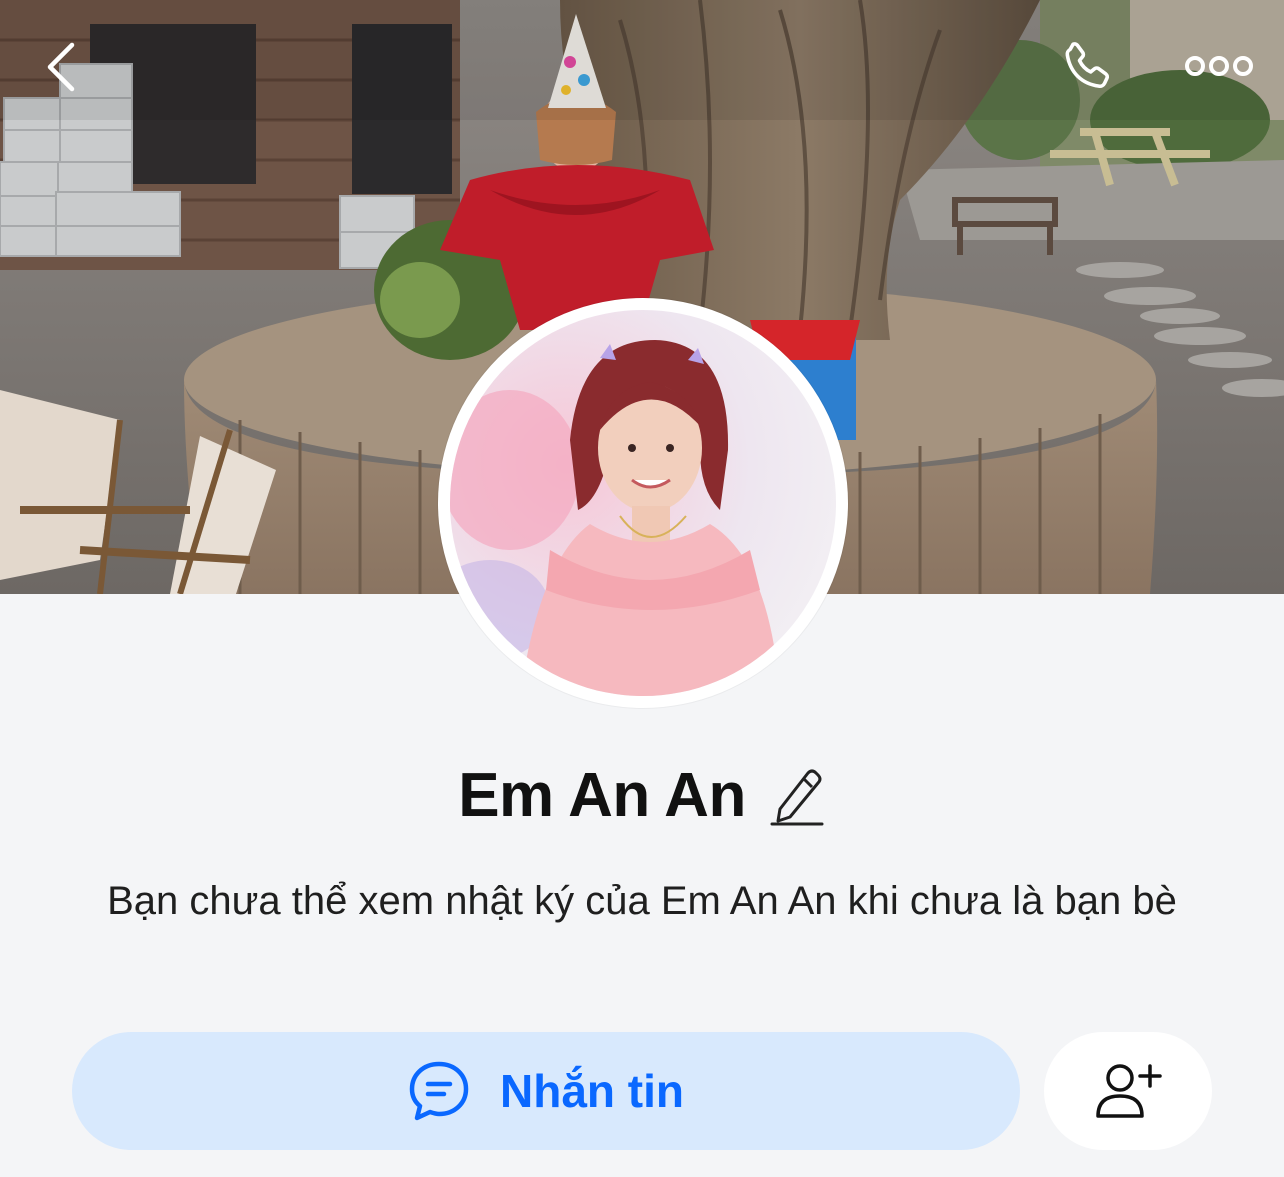 The height and width of the screenshot is (1177, 1284). I want to click on more-options-button, so click(1219, 66).